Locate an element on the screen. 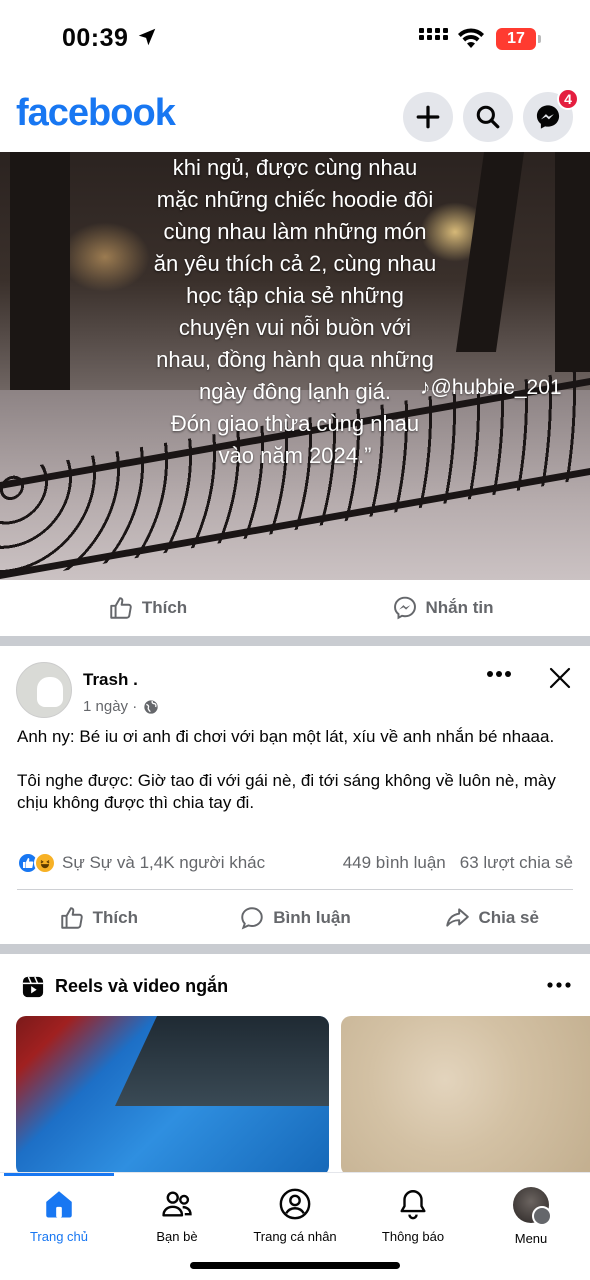 This screenshot has height=1280, width=590. comment-label: Bình luận is located at coordinates (312, 917).